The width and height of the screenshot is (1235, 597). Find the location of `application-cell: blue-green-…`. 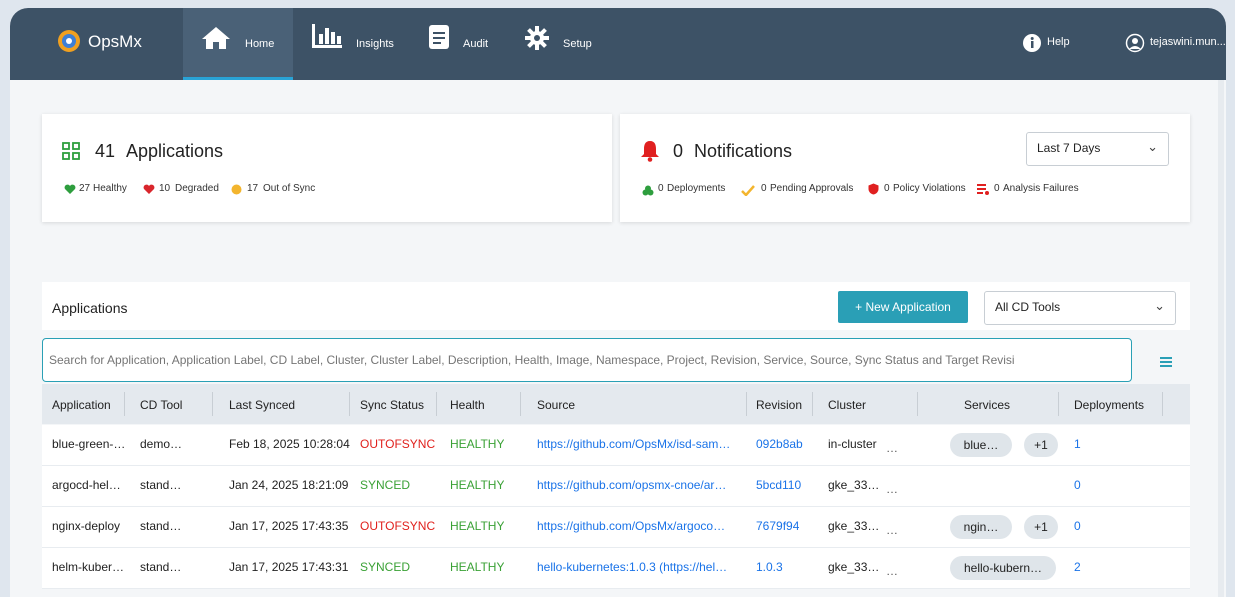

application-cell: blue-green-… is located at coordinates (88, 444).